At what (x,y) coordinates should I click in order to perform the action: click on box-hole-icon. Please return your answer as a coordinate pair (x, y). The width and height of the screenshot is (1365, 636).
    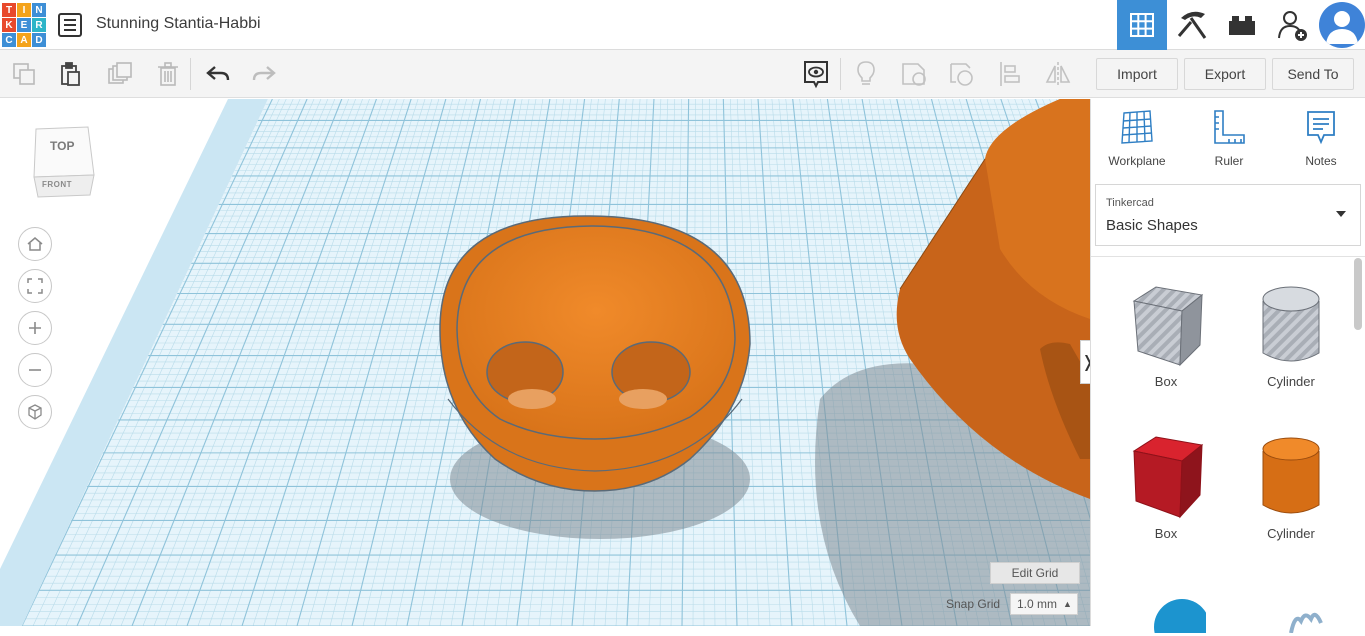
    Looking at the image, I should click on (1168, 326).